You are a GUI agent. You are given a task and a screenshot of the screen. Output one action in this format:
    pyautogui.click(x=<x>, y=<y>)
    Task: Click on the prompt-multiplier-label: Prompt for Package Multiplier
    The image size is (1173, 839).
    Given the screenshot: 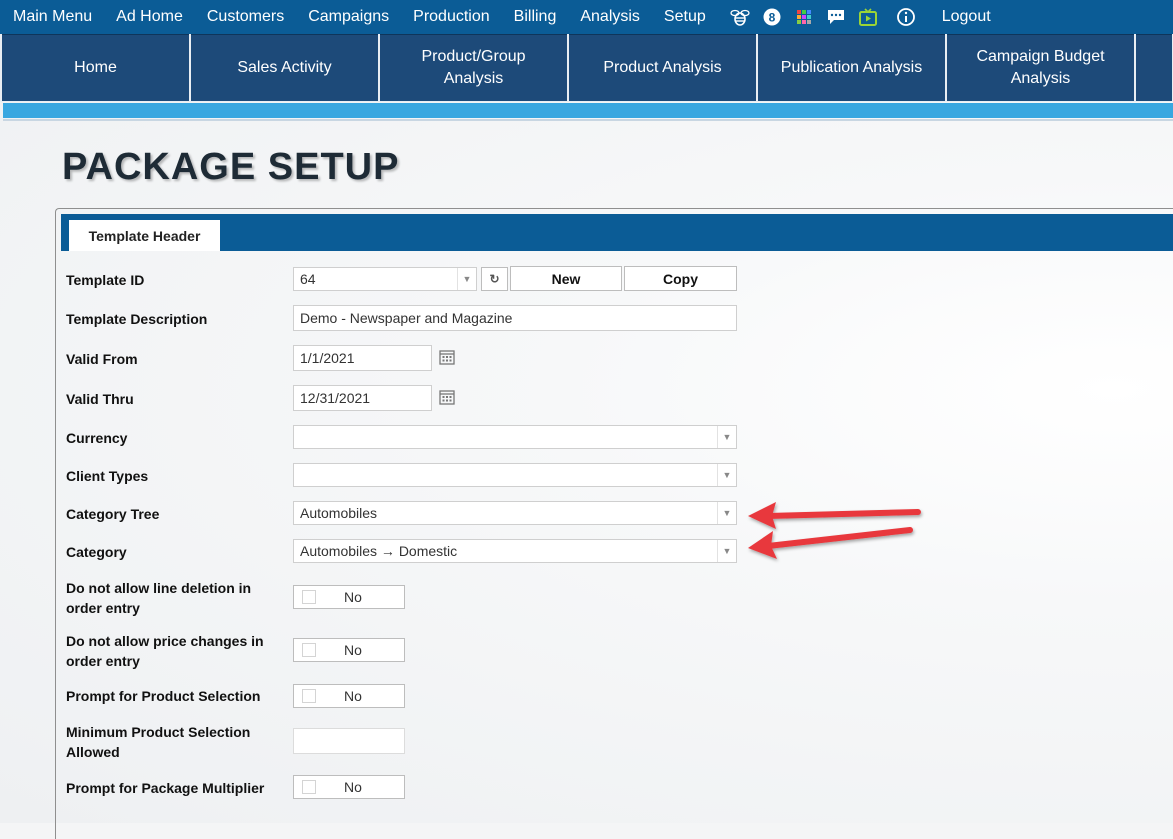 What is the action you would take?
    pyautogui.click(x=165, y=788)
    